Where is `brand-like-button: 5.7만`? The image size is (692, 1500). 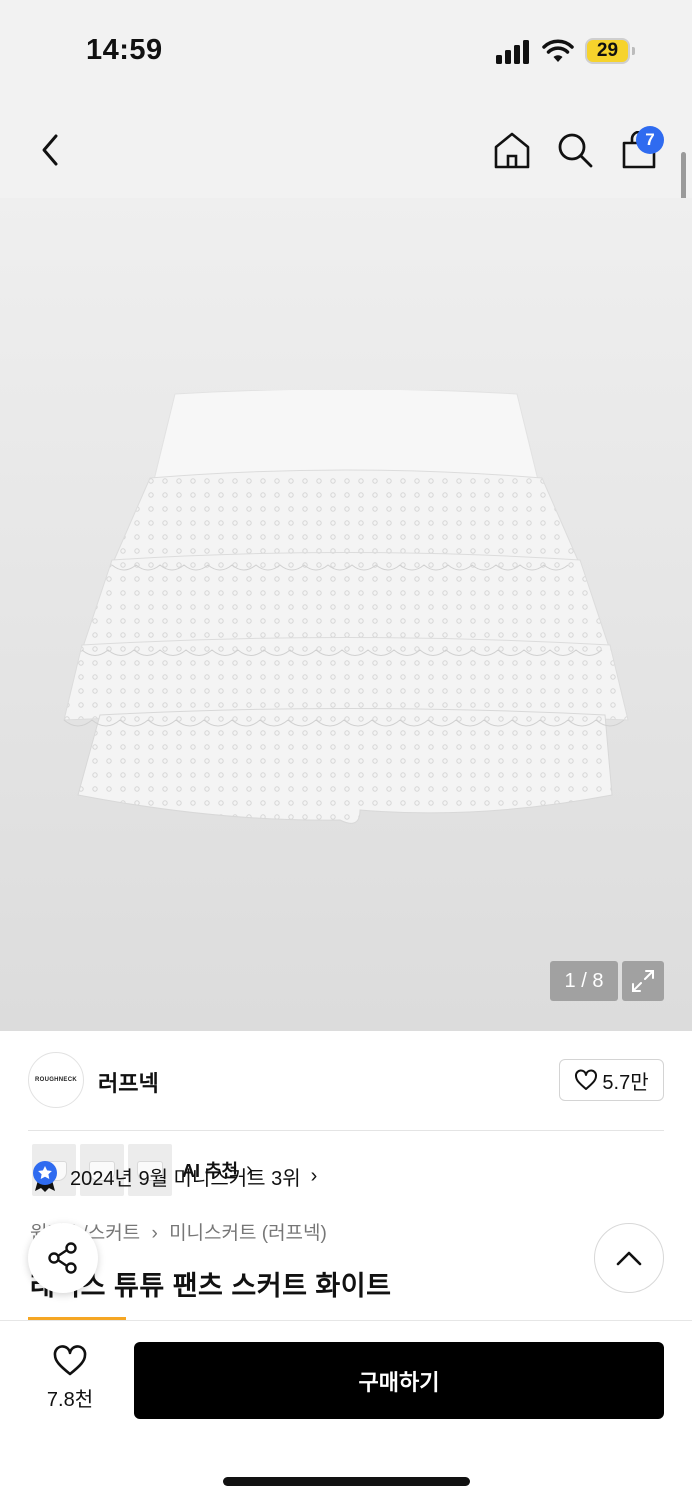 brand-like-button: 5.7만 is located at coordinates (611, 1080).